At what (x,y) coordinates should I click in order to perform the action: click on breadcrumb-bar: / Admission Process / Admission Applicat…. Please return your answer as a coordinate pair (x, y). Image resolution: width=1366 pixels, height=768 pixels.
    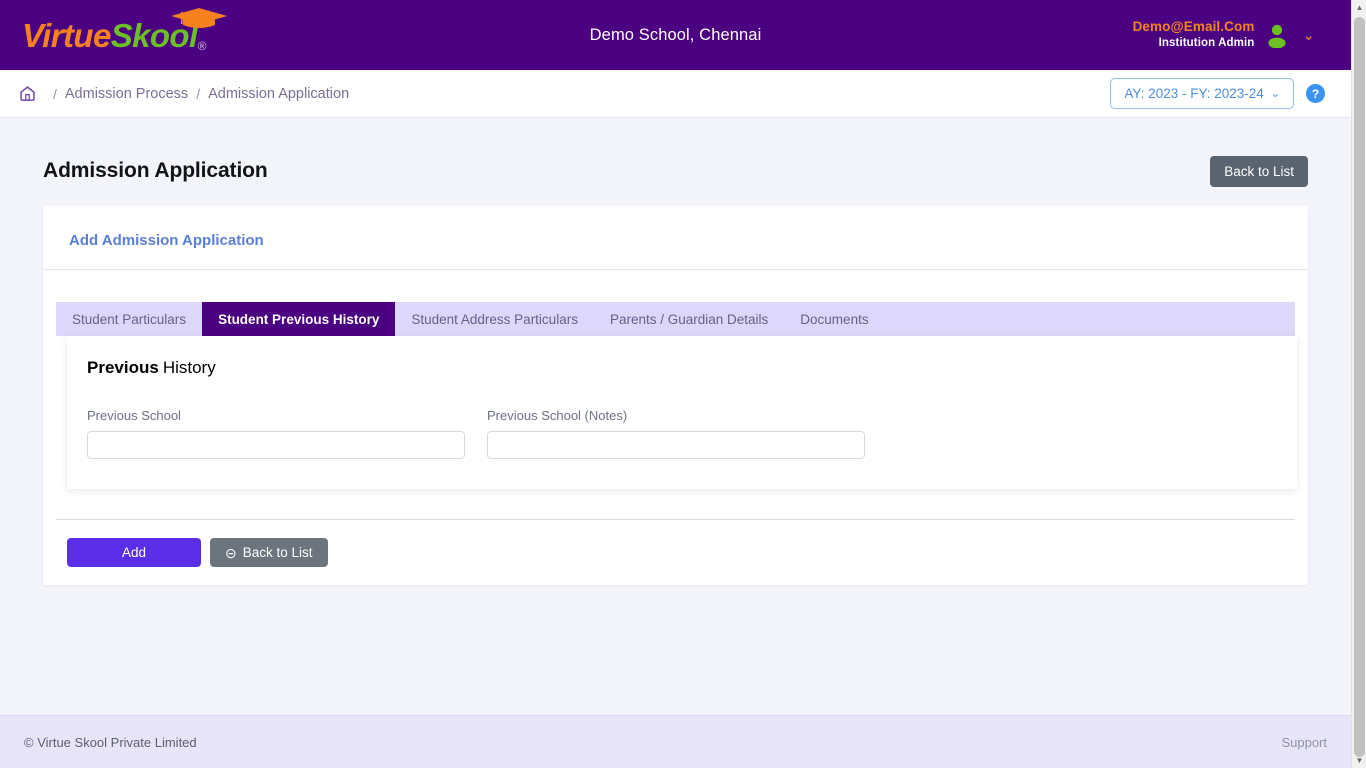
    Looking at the image, I should click on (675, 94).